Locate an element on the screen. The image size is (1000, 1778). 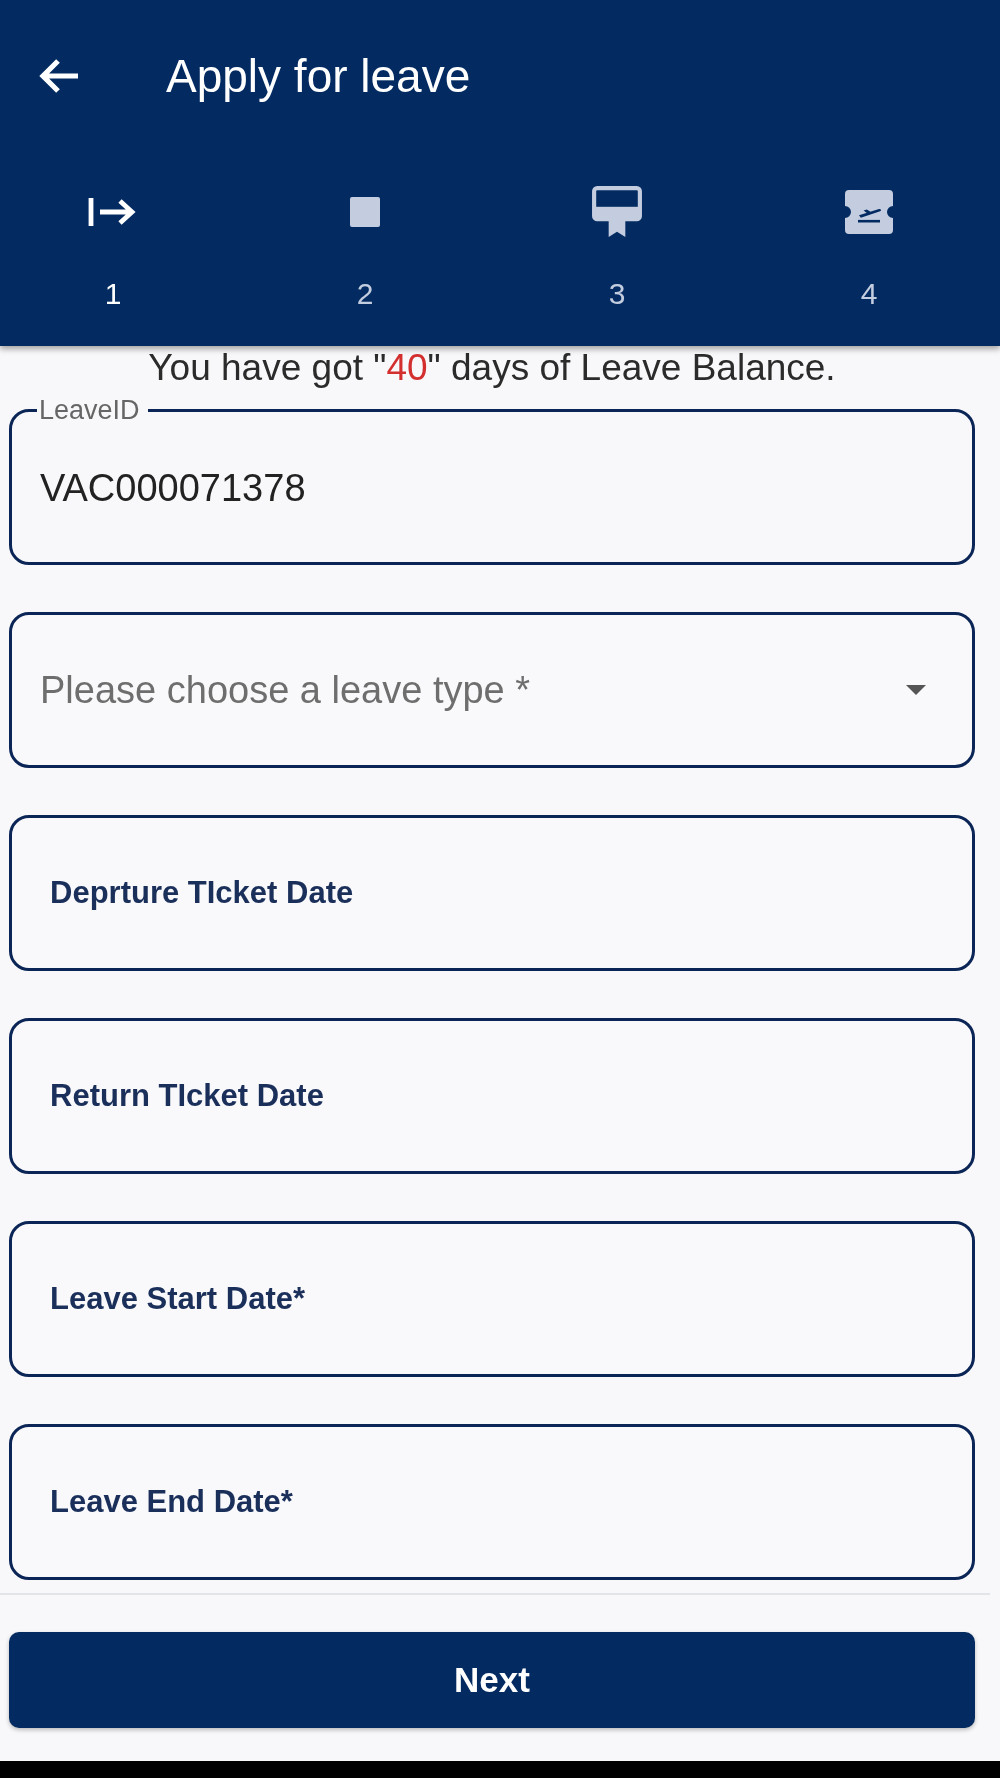
date-field: Deprture TIcket Date is located at coordinates (492, 893).